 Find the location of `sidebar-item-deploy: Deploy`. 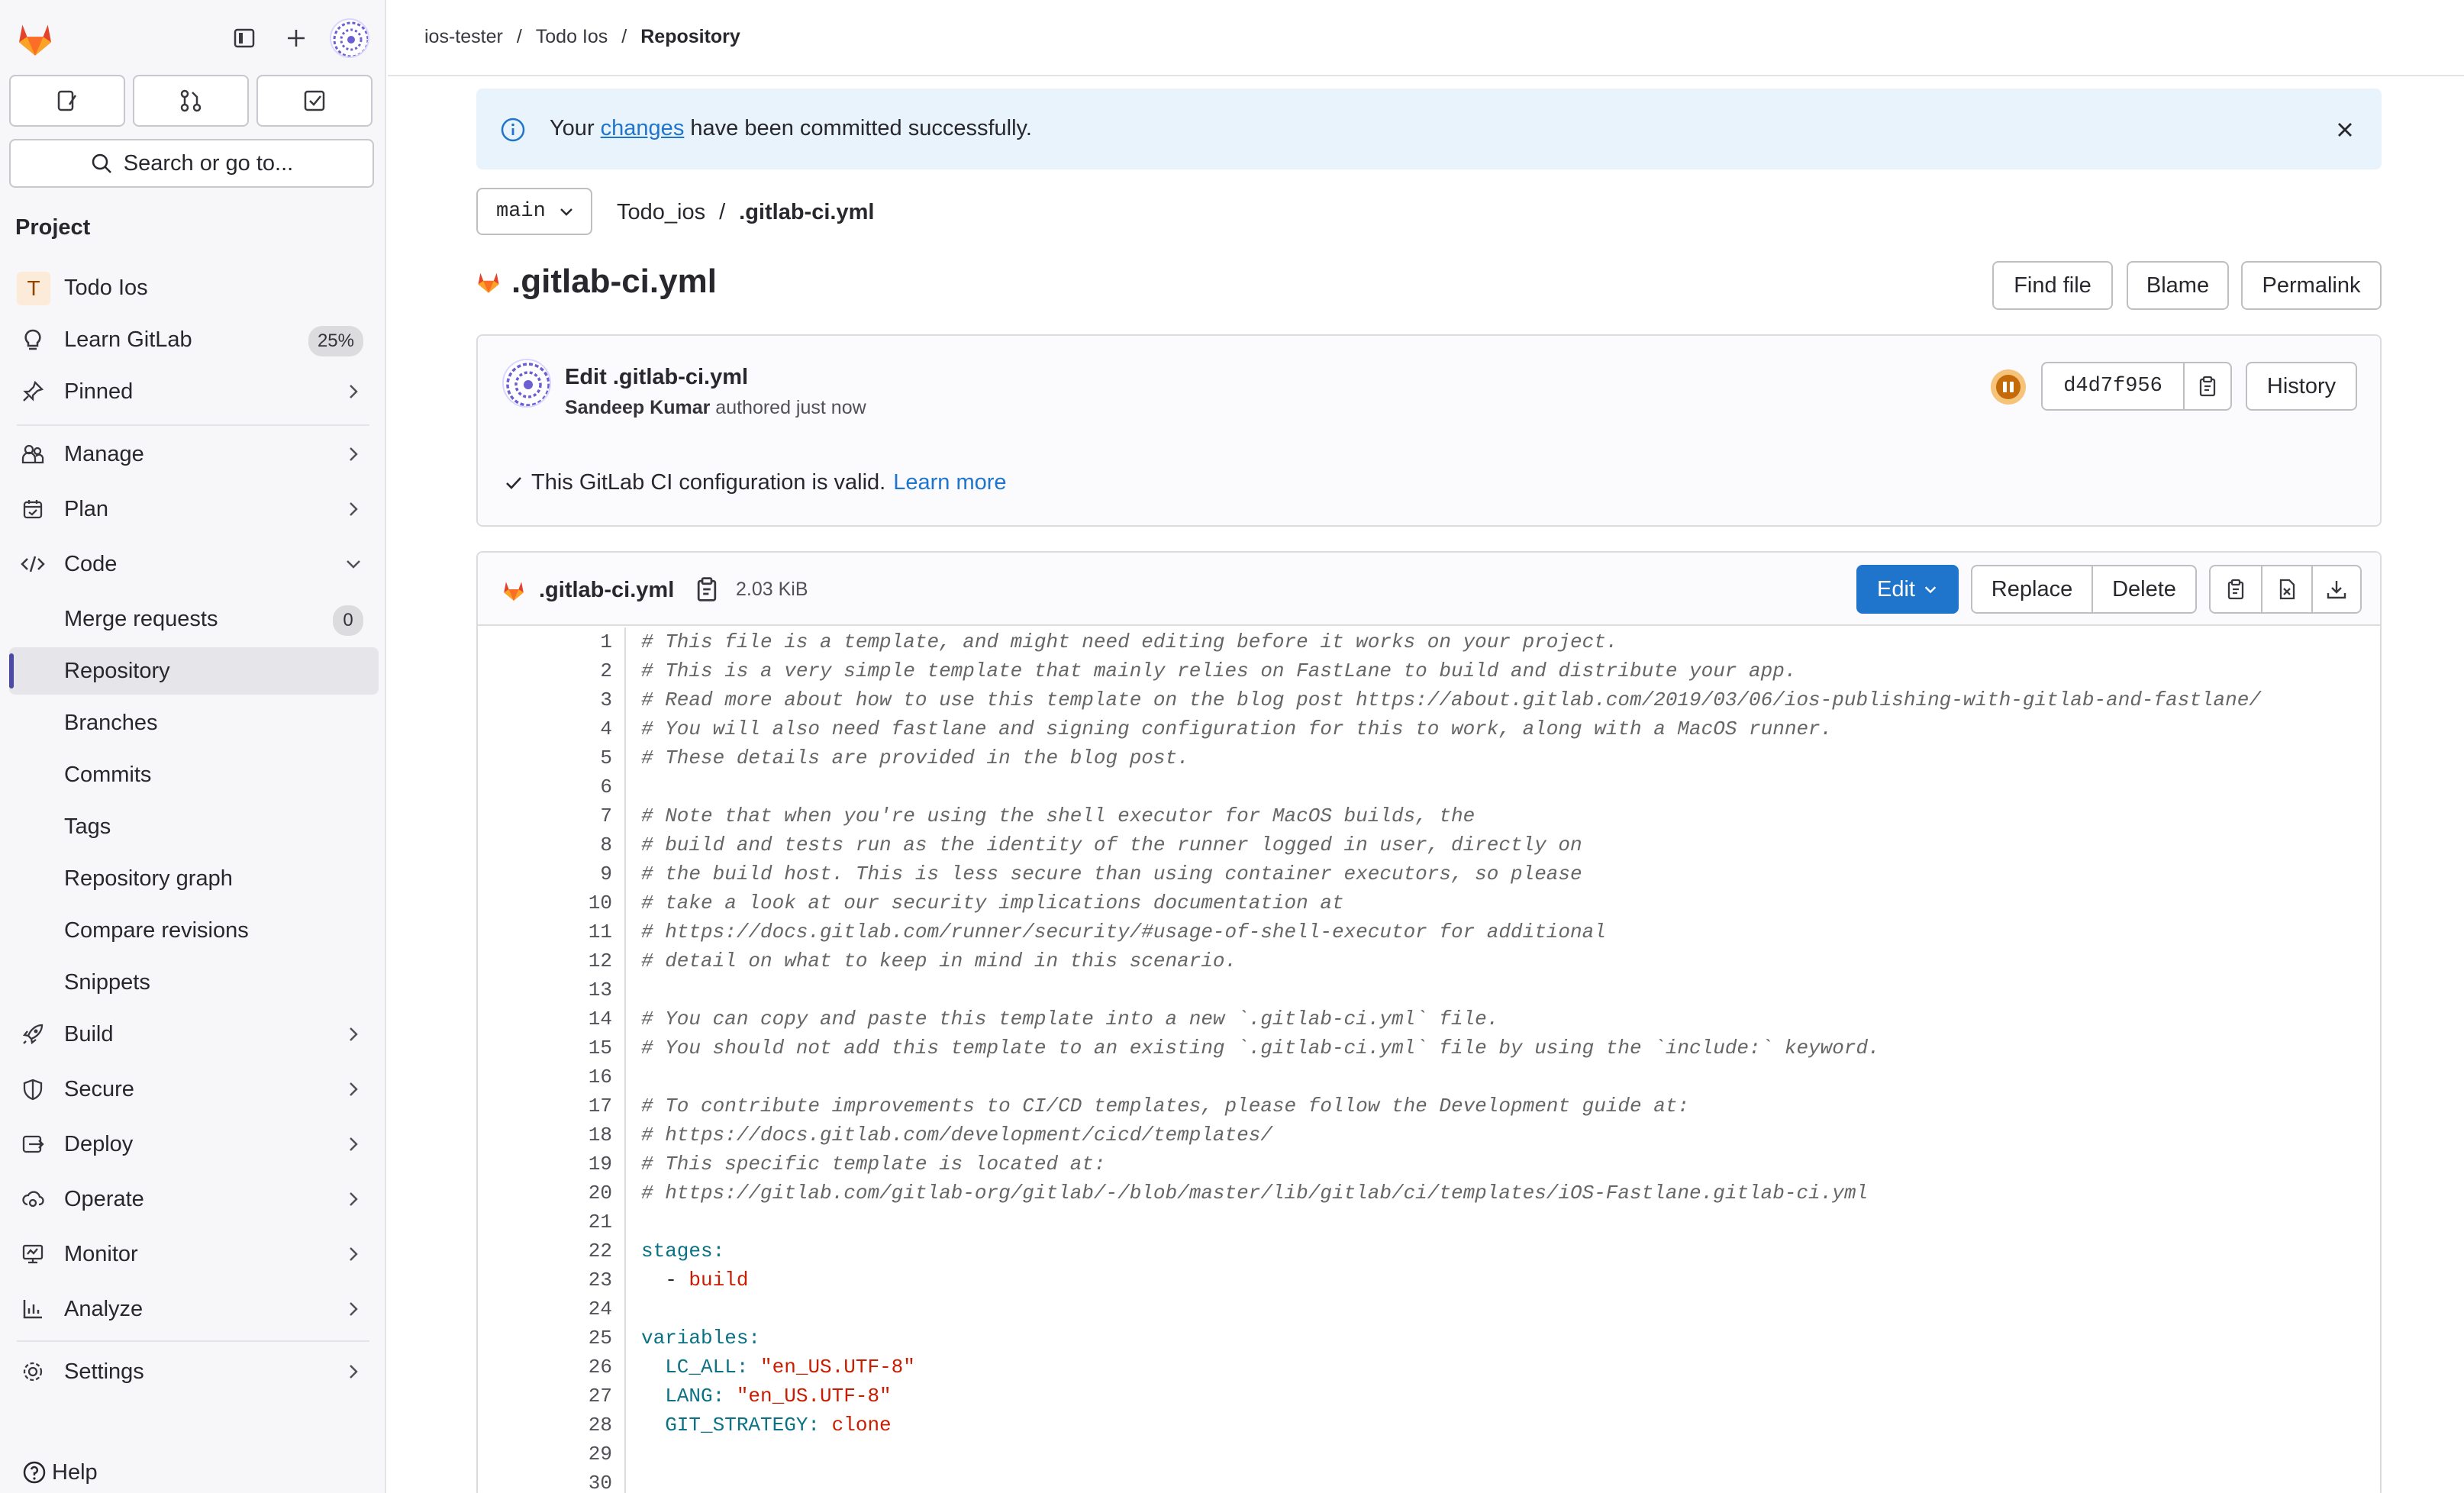

sidebar-item-deploy: Deploy is located at coordinates (194, 1144).